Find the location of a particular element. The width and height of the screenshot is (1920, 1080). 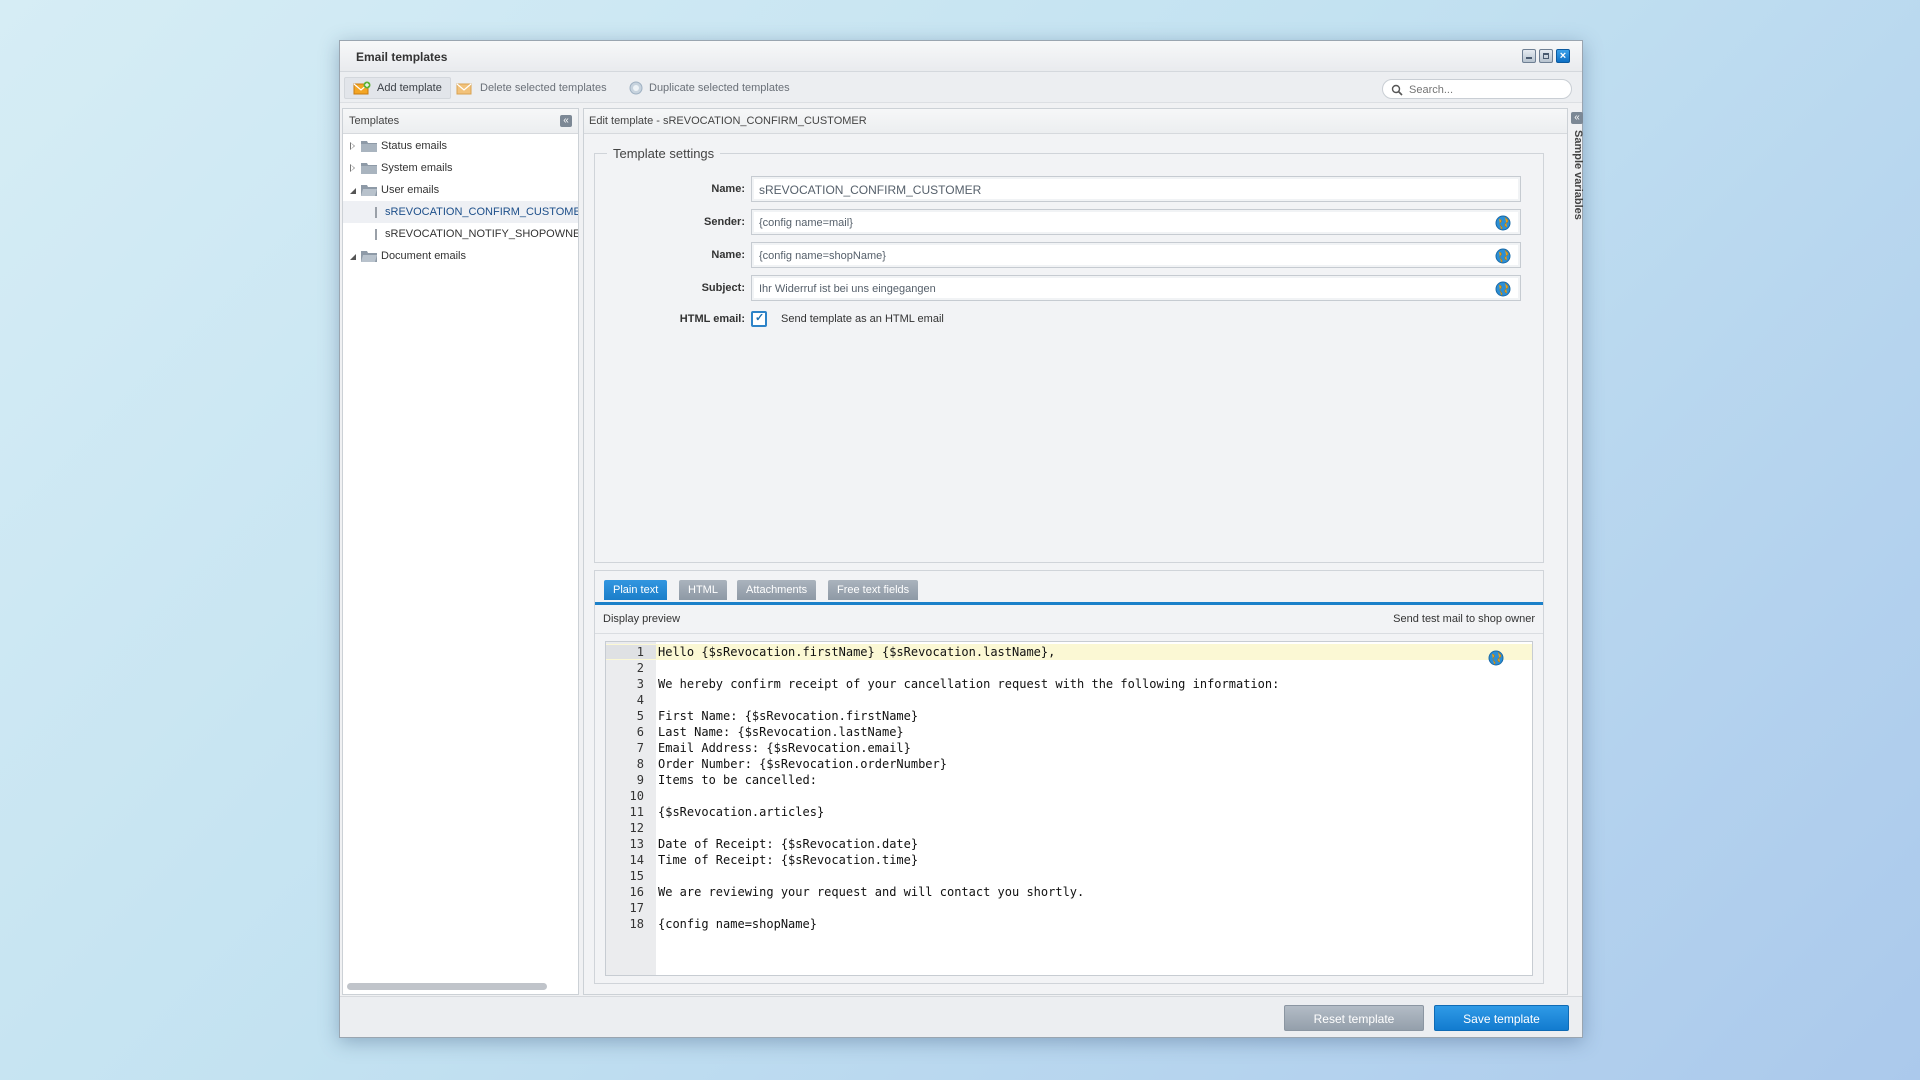

code-line: 7 Email Address: {$sRevocation.email} is located at coordinates (1069, 748).